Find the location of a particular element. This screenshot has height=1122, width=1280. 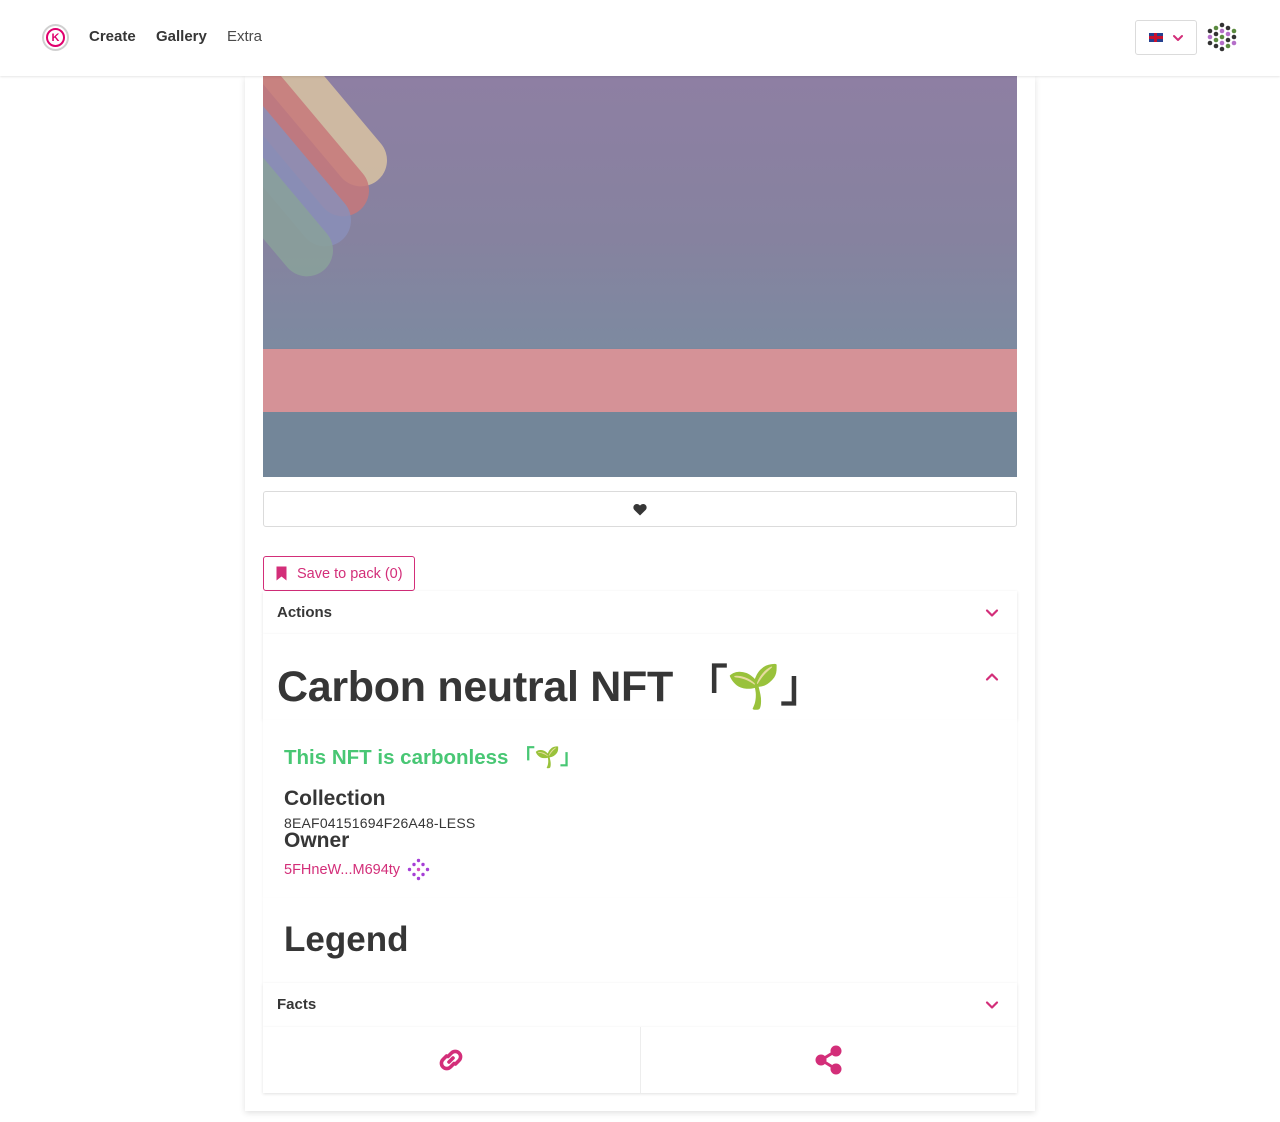

legend-section: Legend is located at coordinates (640, 940).